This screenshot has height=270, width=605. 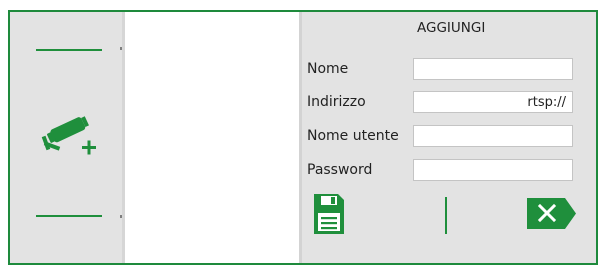 What do you see at coordinates (328, 69) in the screenshot?
I see `name-label: Nome` at bounding box center [328, 69].